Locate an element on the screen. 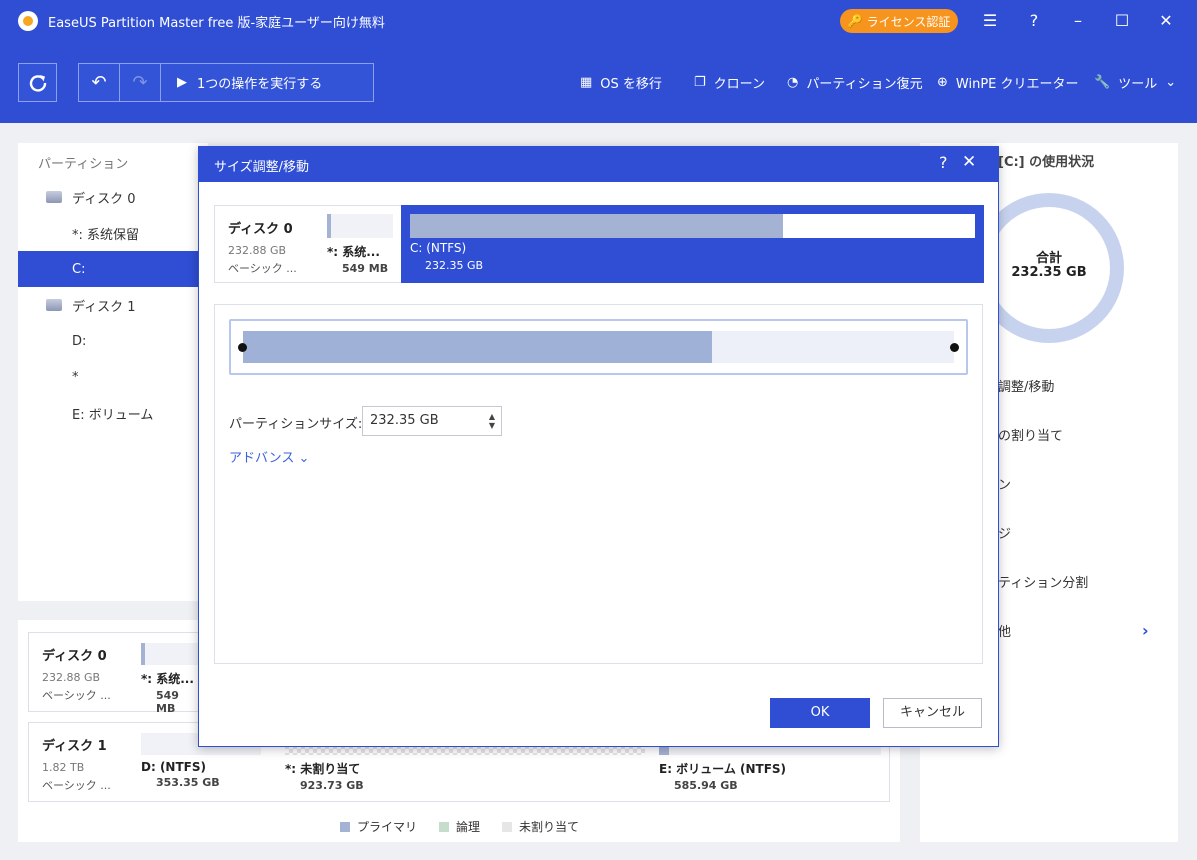 The image size is (1197, 860). tree-item-label: ディスク 1 is located at coordinates (104, 307).